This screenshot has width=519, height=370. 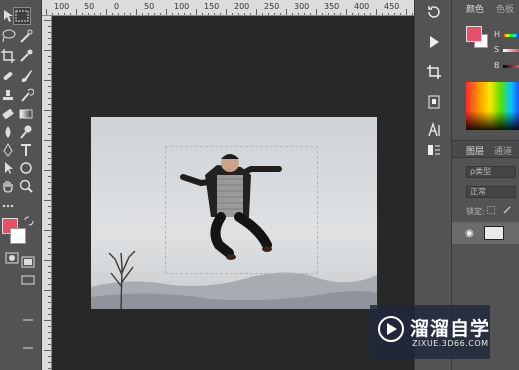 What do you see at coordinates (392, 6) in the screenshot?
I see `ruler-label: 450` at bounding box center [392, 6].